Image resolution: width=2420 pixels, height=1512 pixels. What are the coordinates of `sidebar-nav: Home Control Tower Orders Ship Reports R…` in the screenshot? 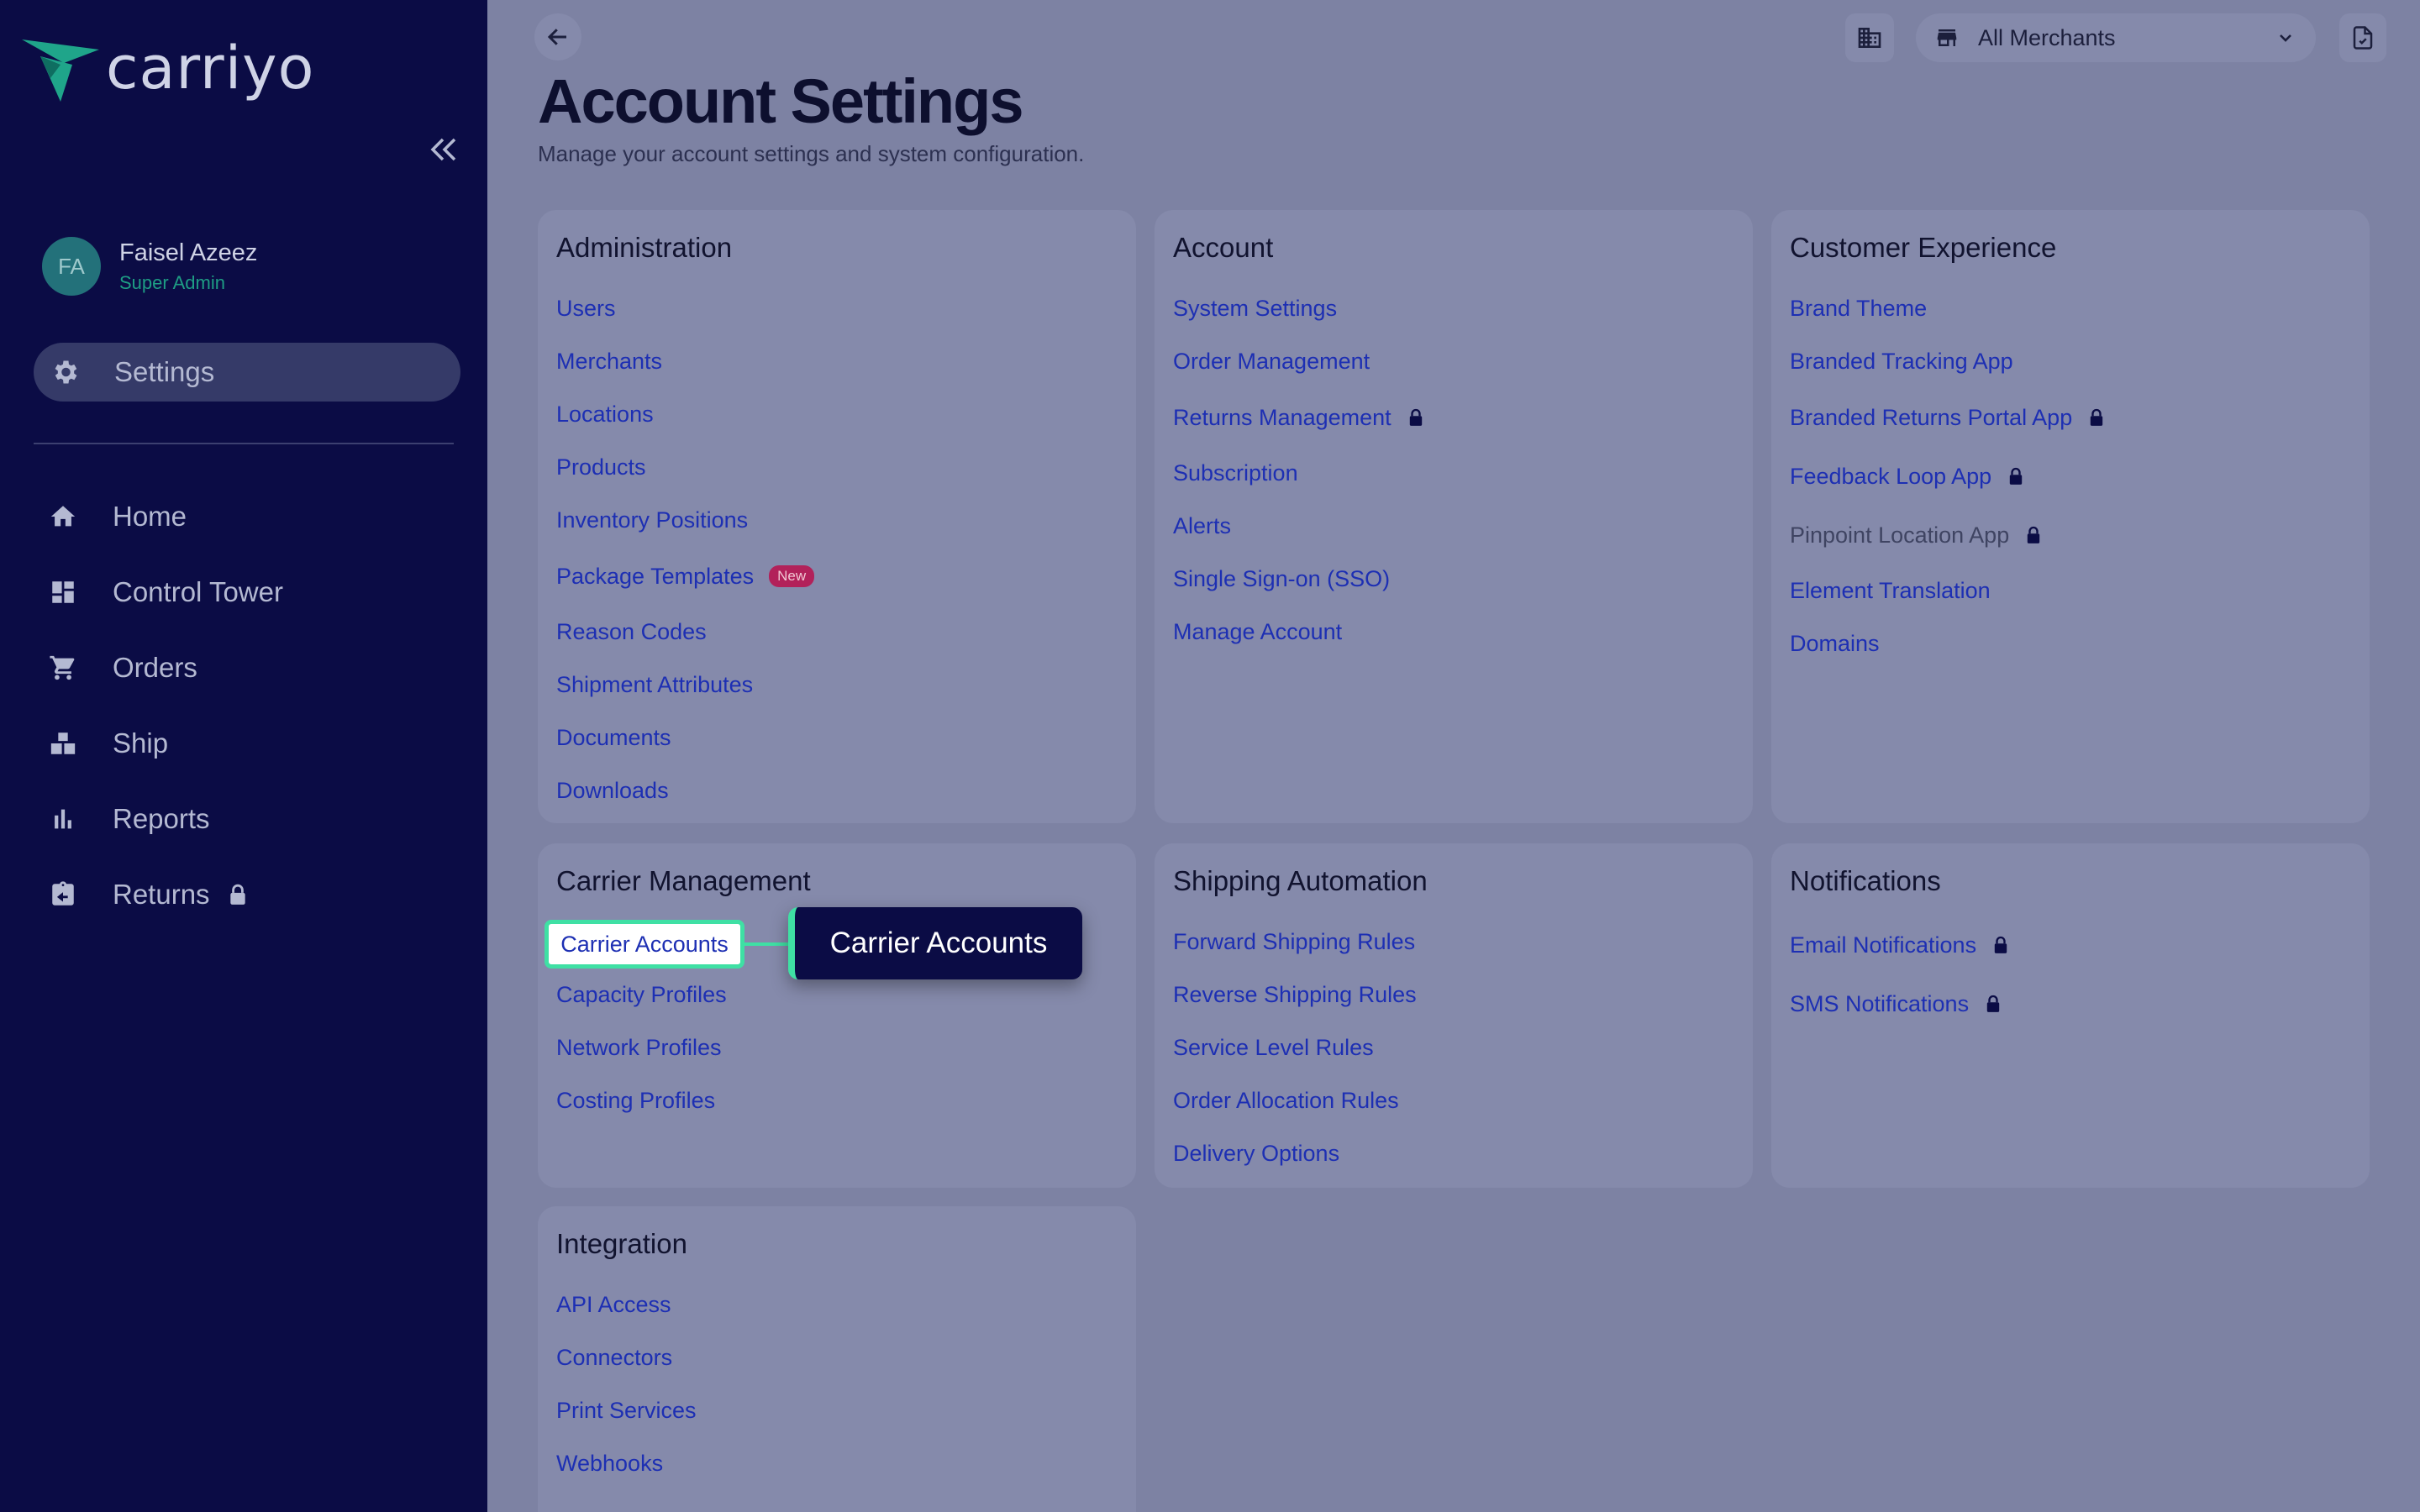 It's located at (165, 705).